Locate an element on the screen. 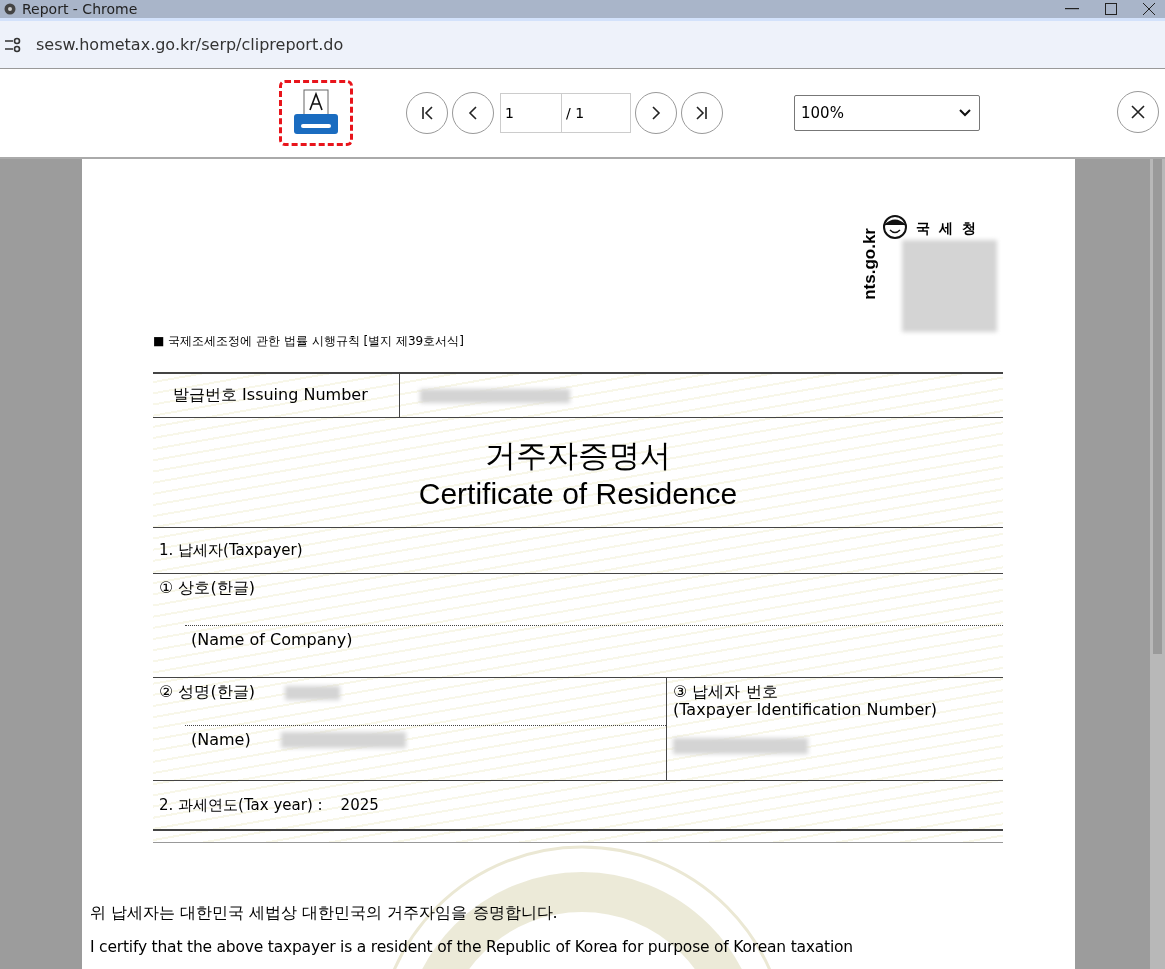  first-page-button is located at coordinates (427, 113).